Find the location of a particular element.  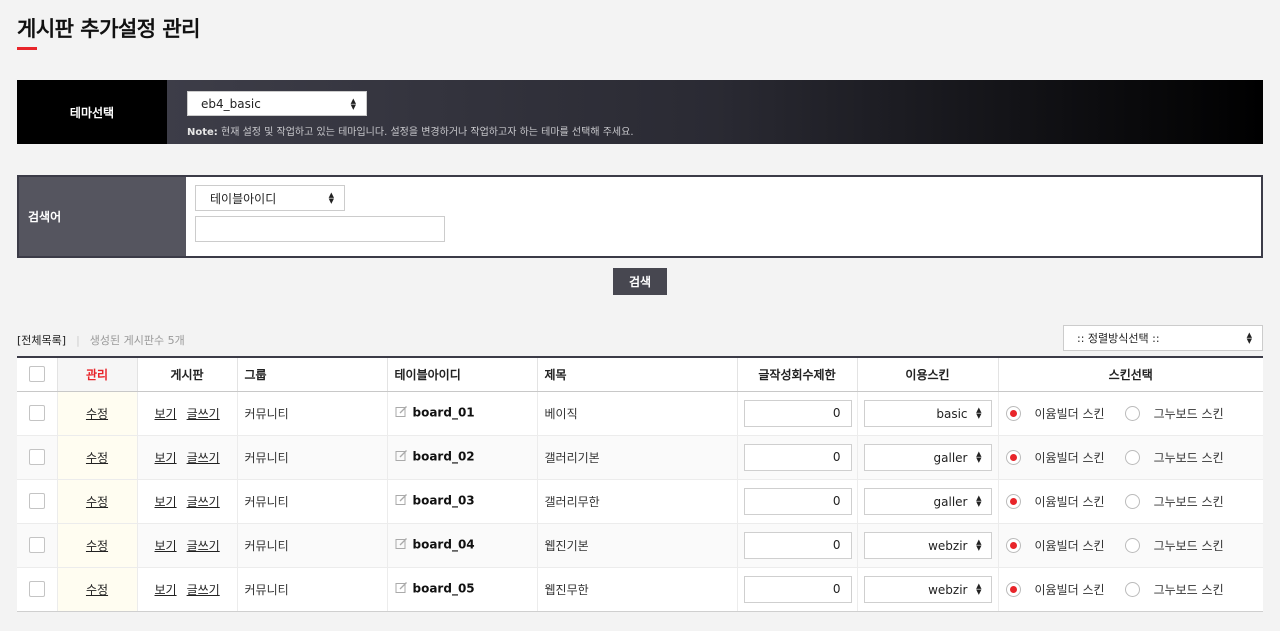

sort-select: :: 정렬방식선택 :: ▲ ▼ is located at coordinates (1163, 338).